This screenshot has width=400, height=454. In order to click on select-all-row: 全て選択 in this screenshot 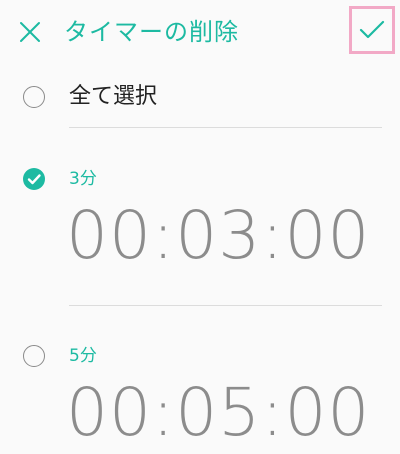, I will do `click(200, 97)`.